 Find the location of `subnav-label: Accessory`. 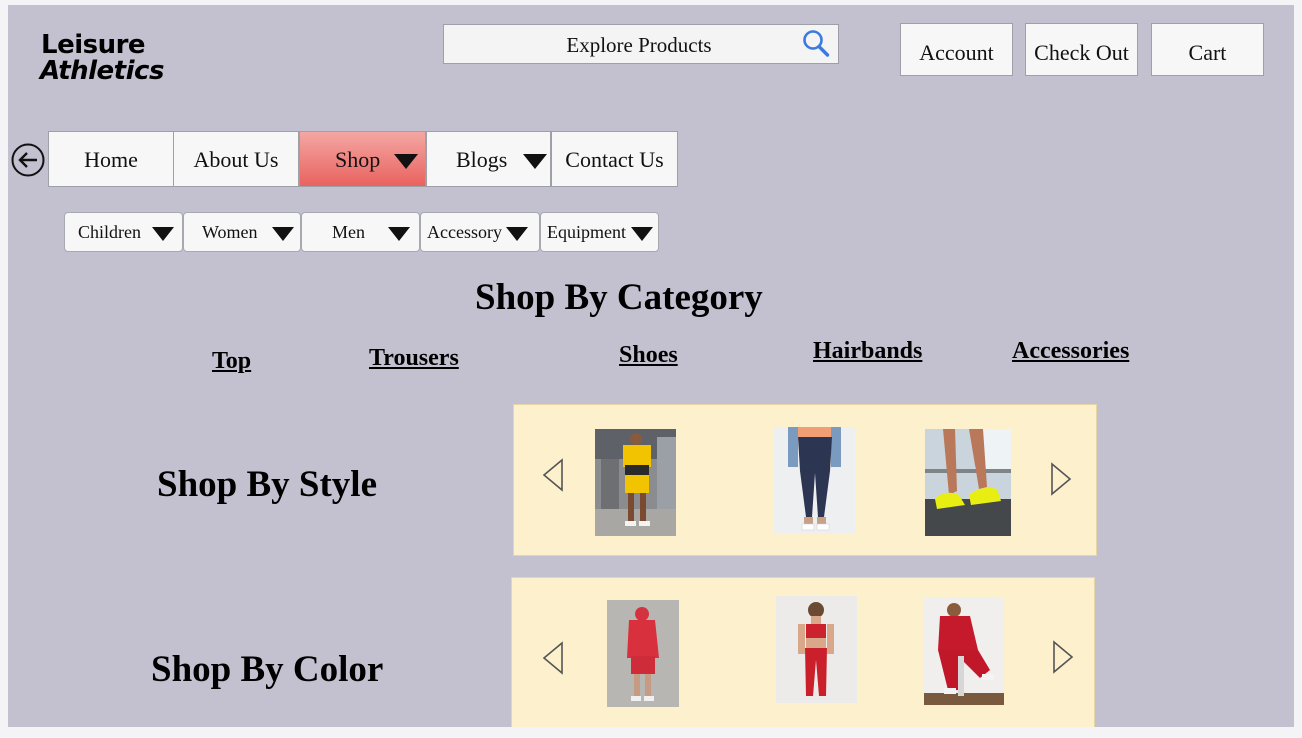

subnav-label: Accessory is located at coordinates (464, 232).